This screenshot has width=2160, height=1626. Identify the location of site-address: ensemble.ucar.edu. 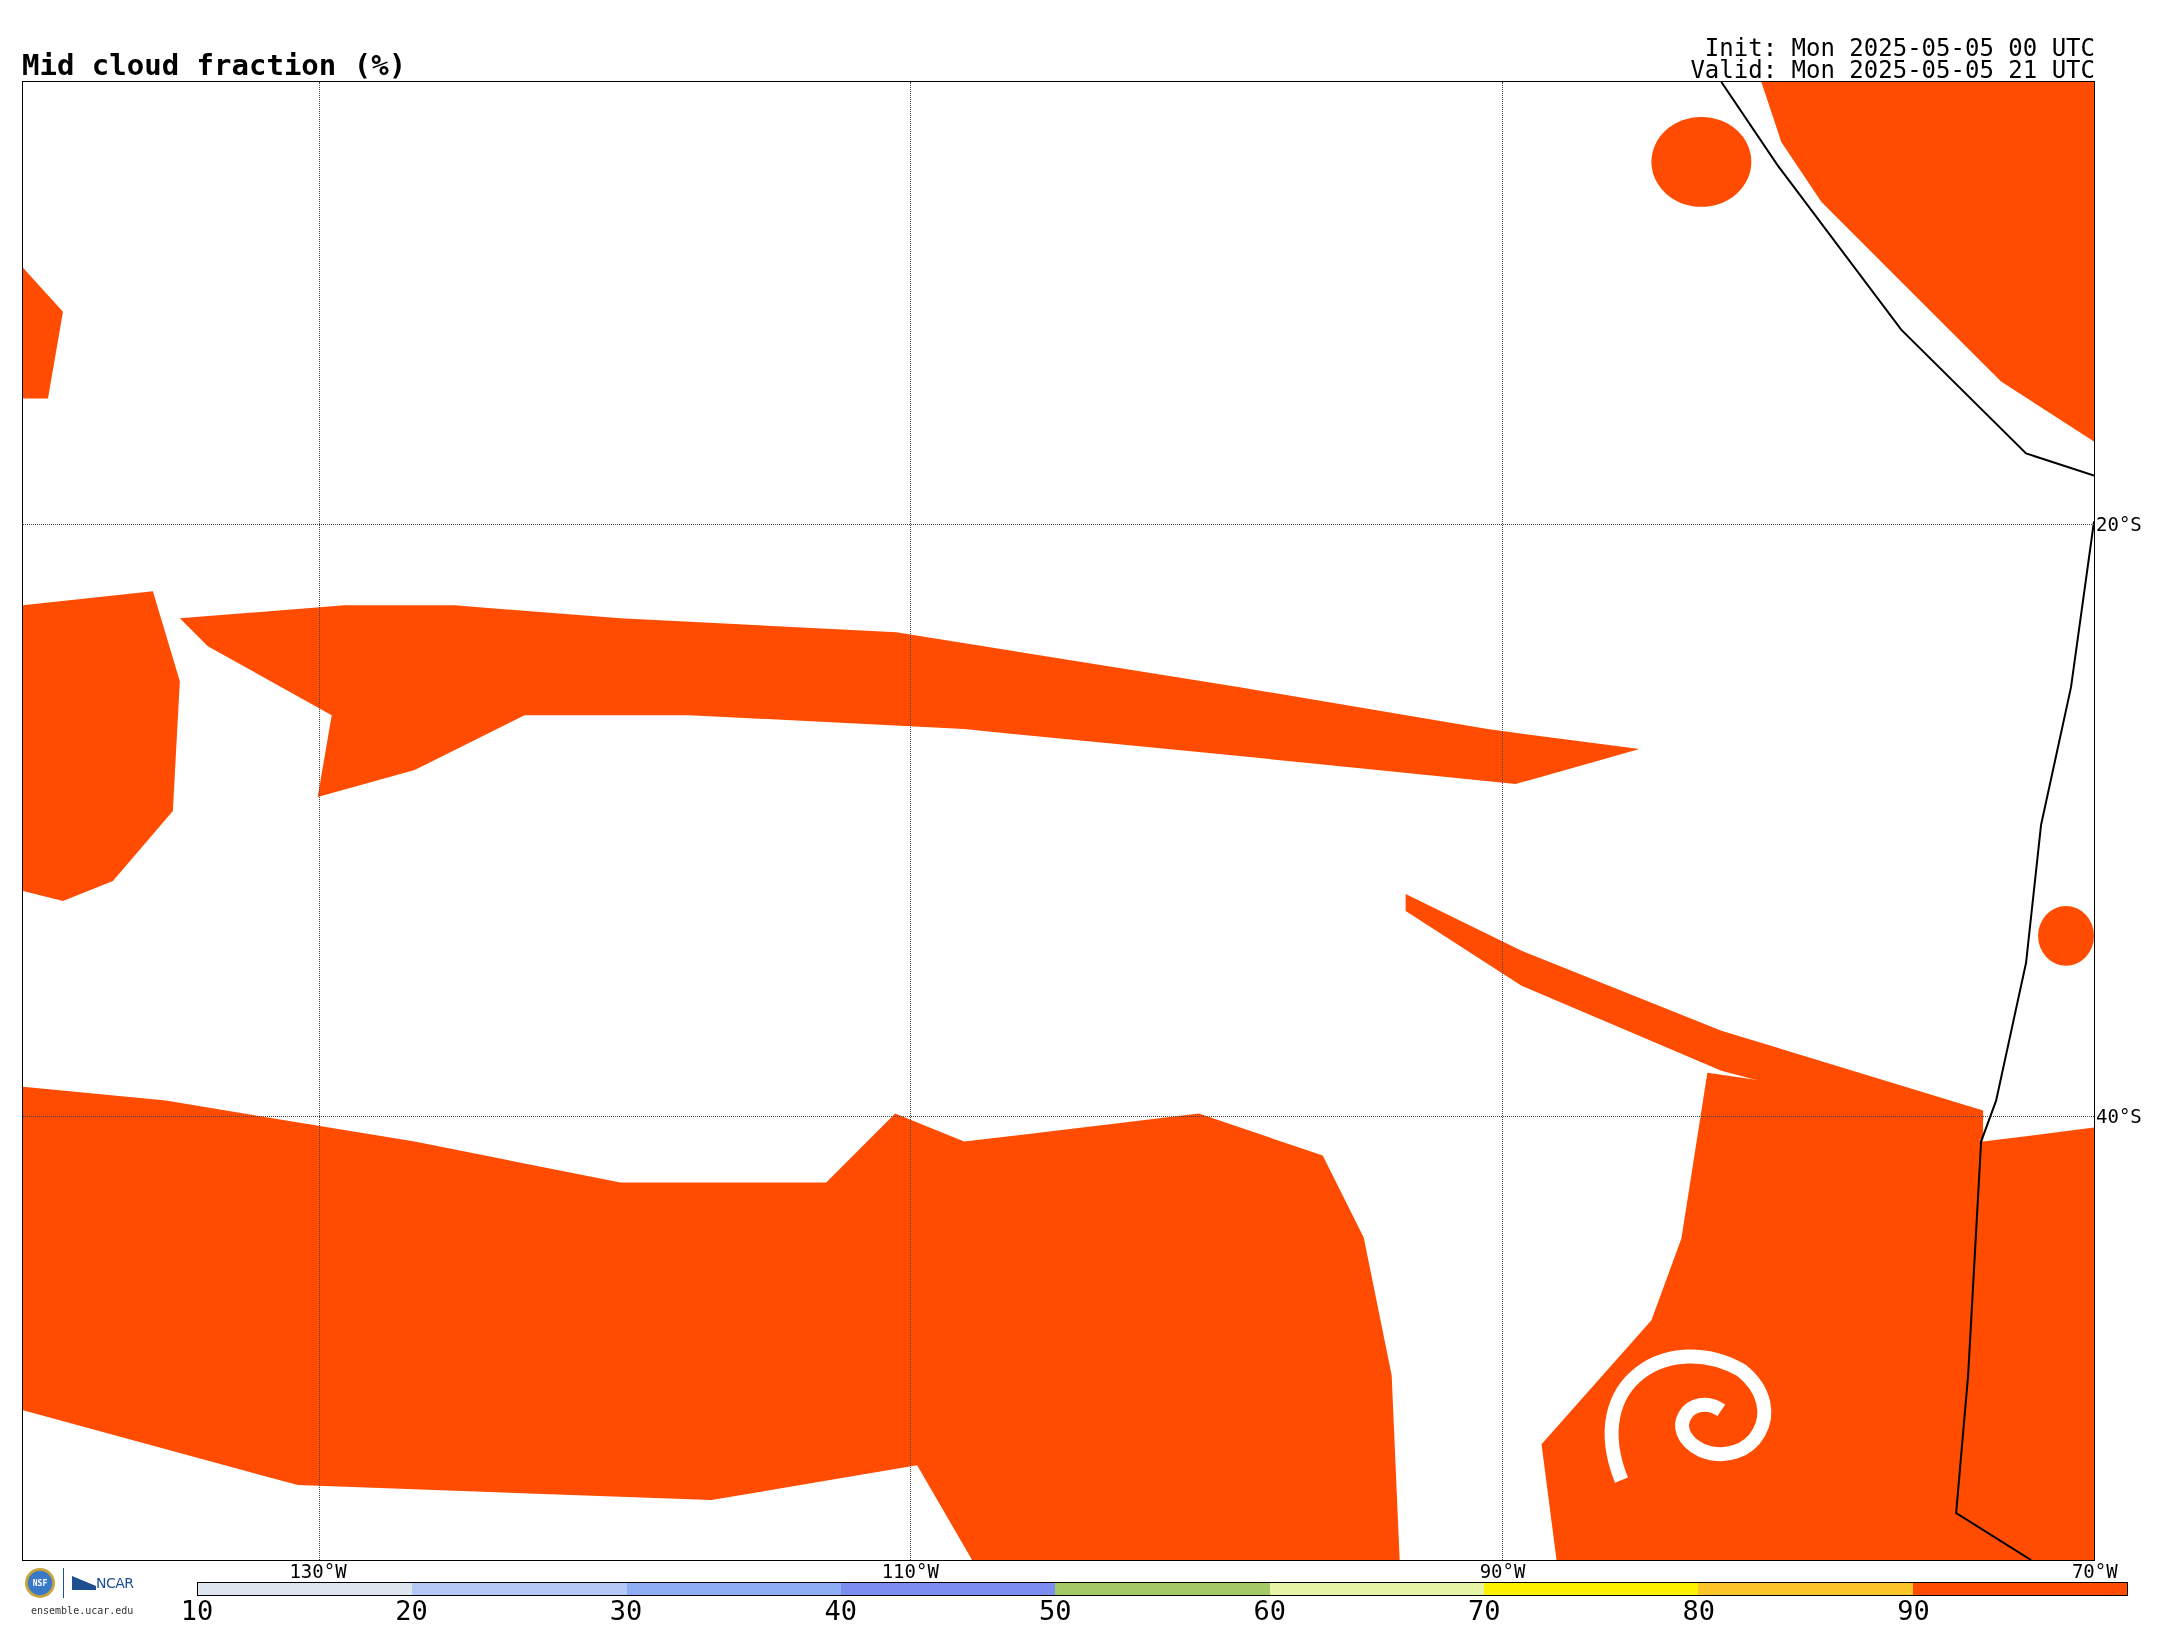
(82, 1610).